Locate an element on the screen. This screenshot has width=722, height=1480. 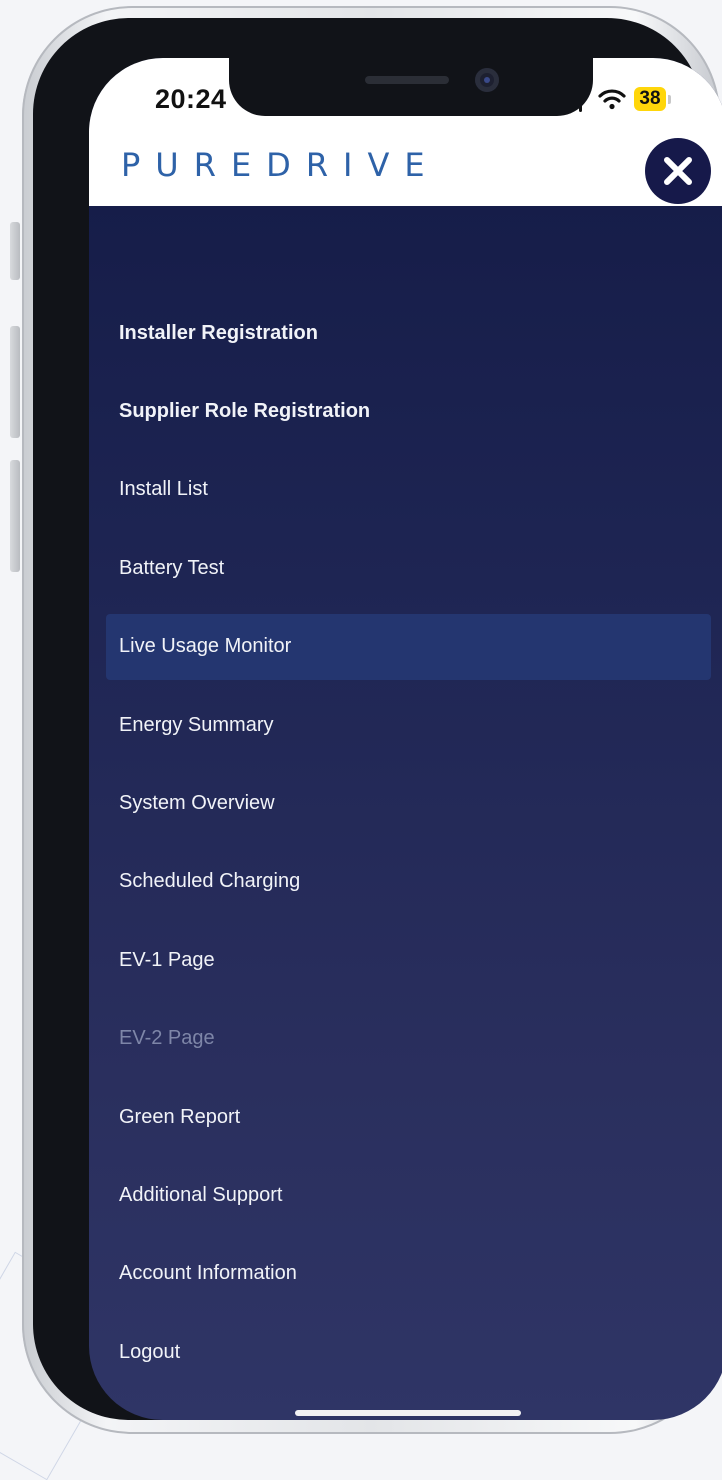
mute-switch is located at coordinates (15, 251).